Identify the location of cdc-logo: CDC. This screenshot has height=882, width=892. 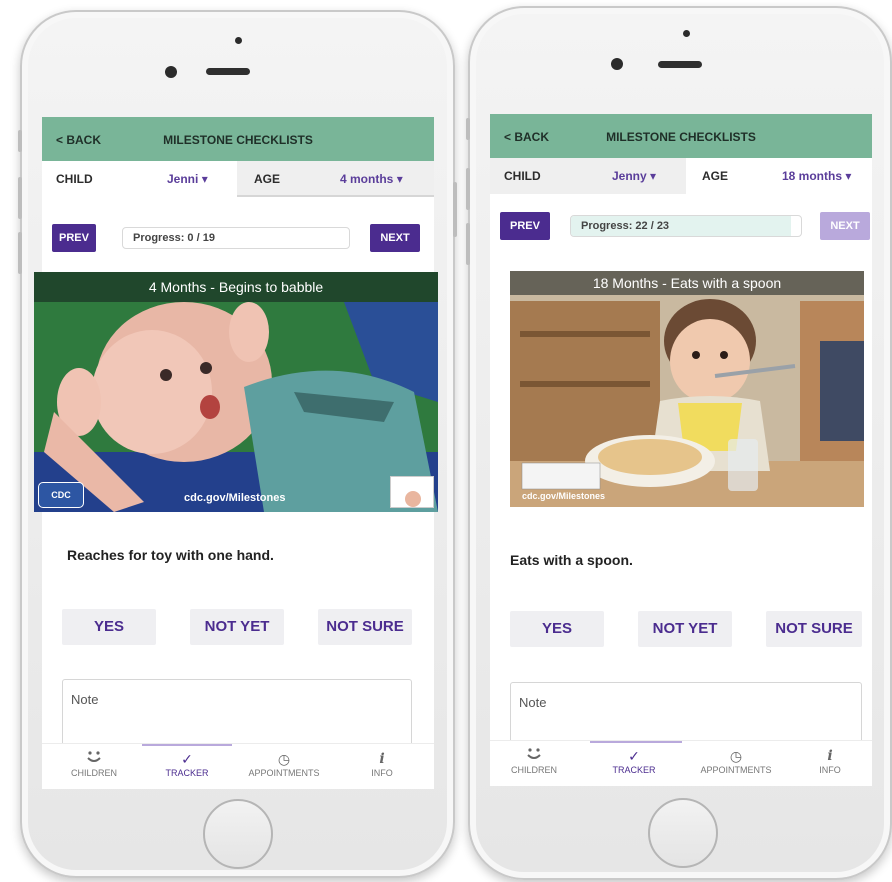
(61, 495).